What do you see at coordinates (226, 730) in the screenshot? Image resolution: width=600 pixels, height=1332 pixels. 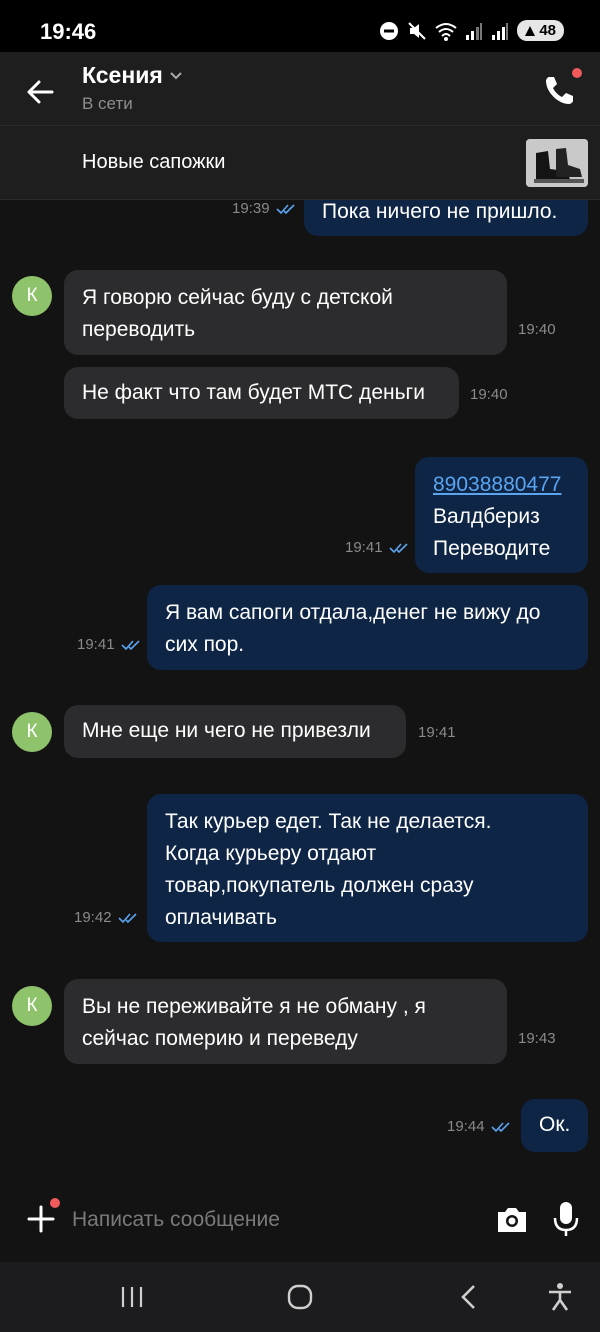 I see `message-text: Мне еще ни чего не привезли` at bounding box center [226, 730].